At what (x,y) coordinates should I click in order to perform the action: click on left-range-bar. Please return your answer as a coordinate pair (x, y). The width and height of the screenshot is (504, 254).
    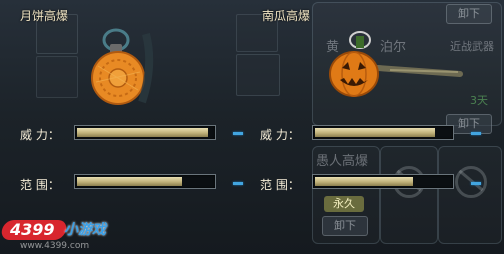
    Looking at the image, I should click on (145, 181).